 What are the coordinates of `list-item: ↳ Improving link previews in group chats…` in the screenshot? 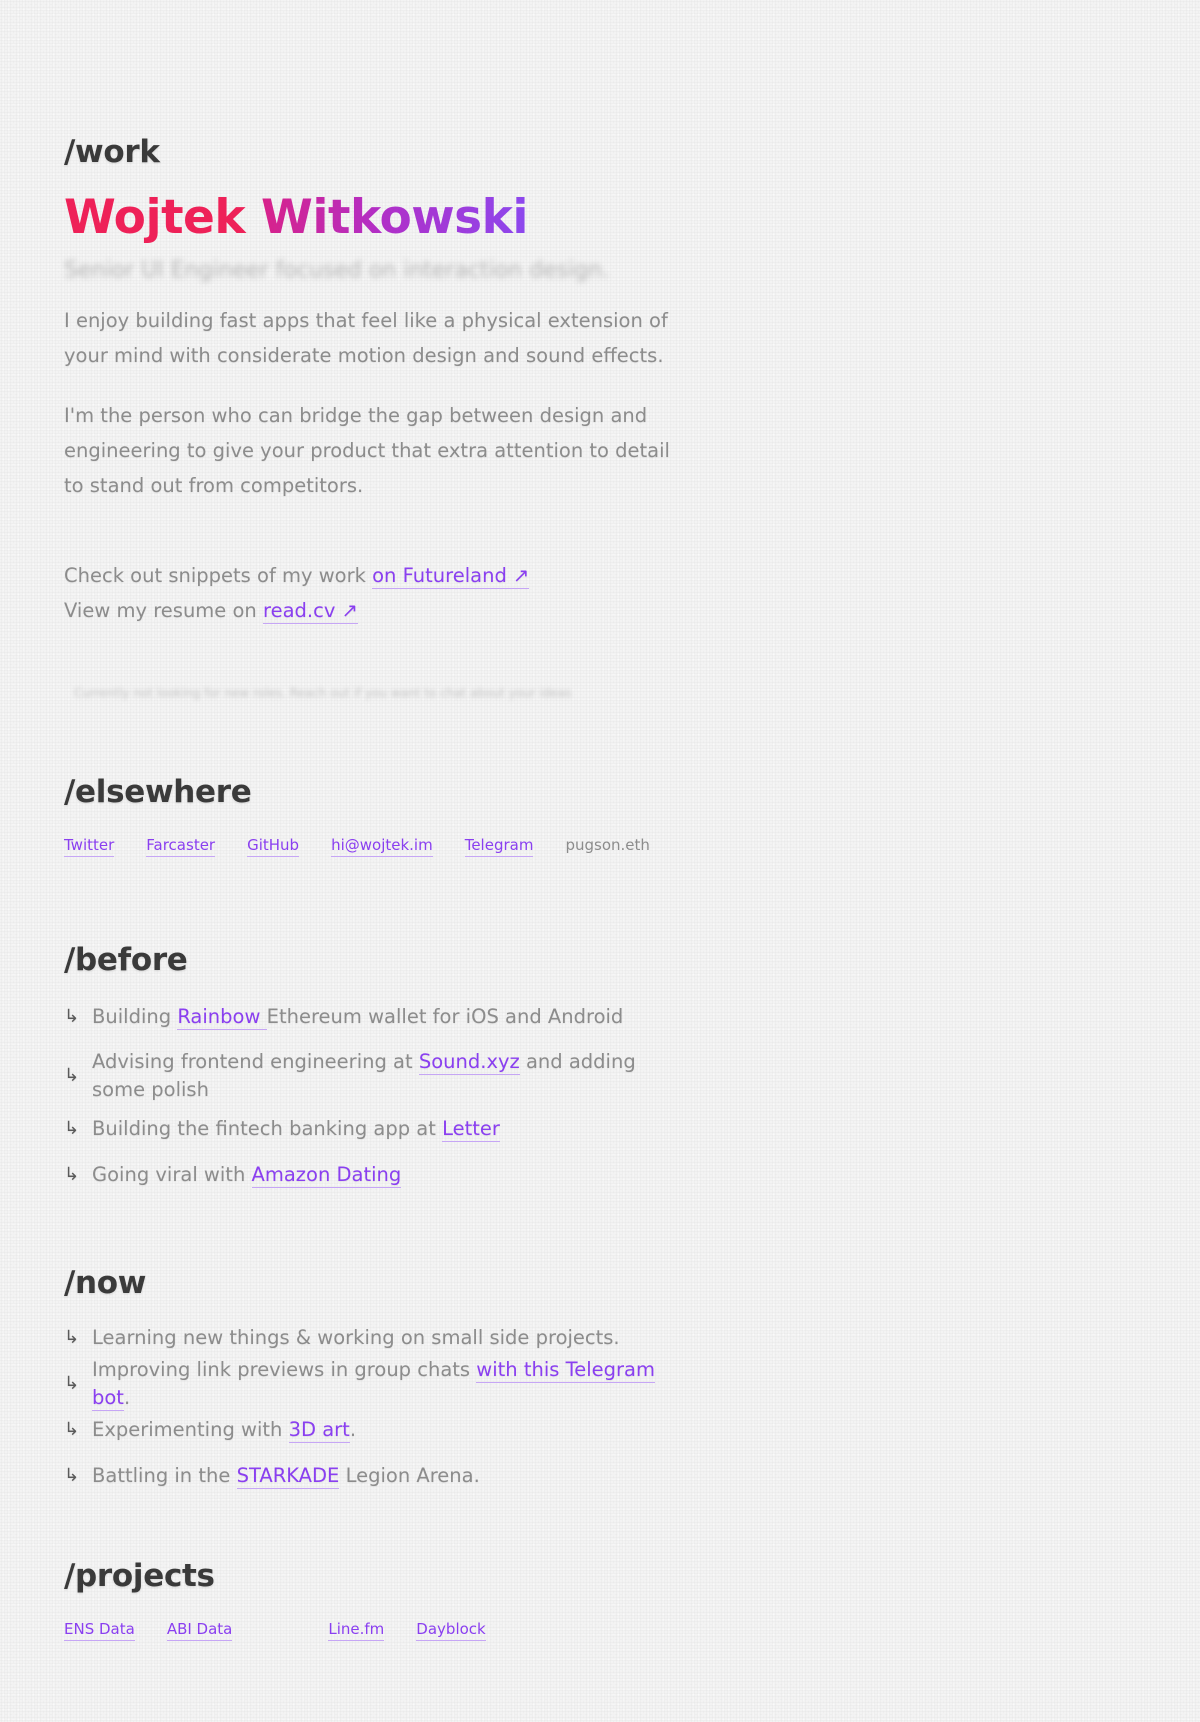 It's located at (359, 1384).